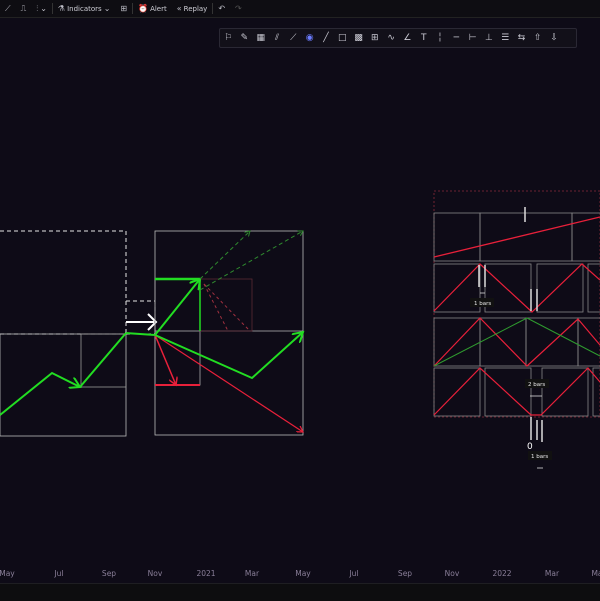 This screenshot has width=600, height=601. I want to click on candle-chart-icon: ⫶, so click(37, 8).